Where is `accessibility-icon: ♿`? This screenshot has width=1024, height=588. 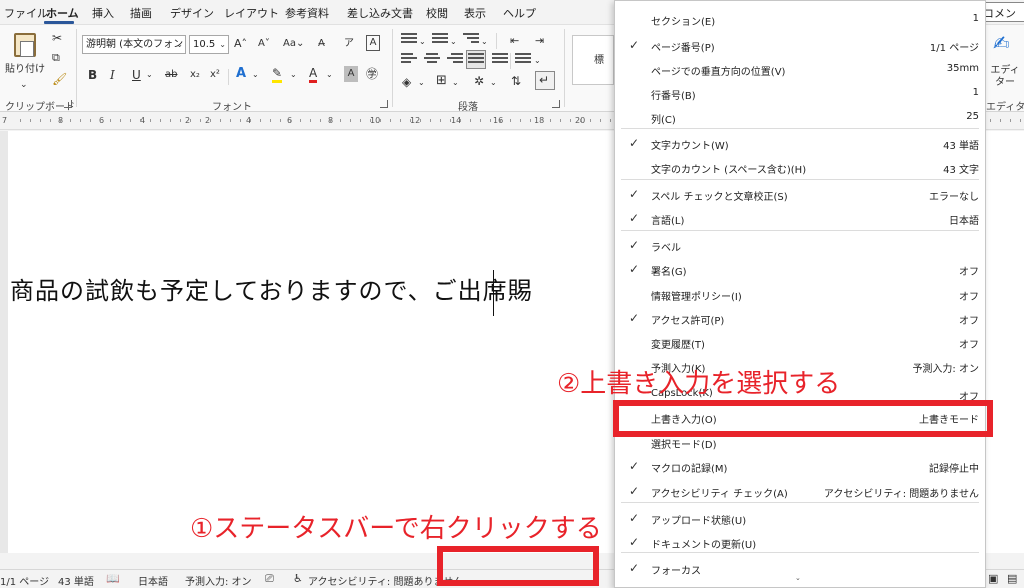 accessibility-icon: ♿ is located at coordinates (298, 578).